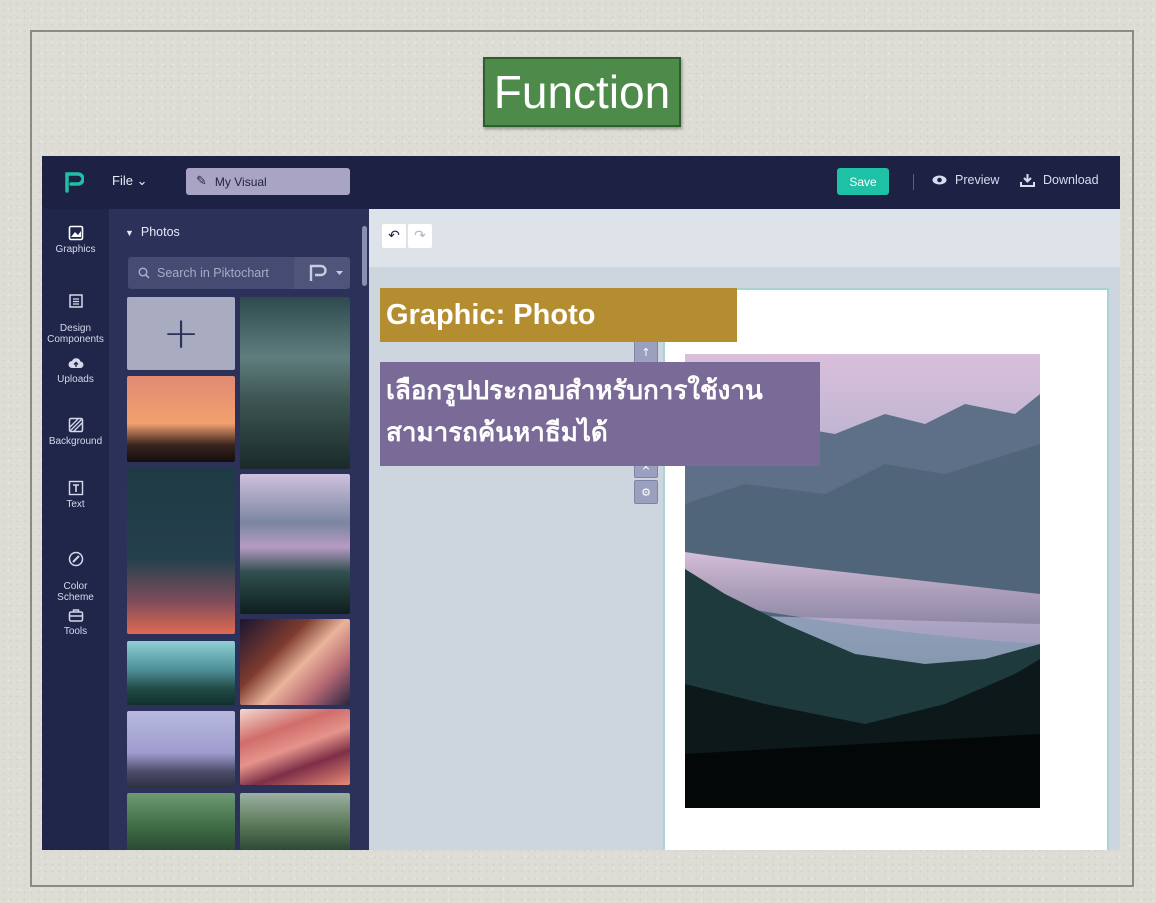 The image size is (1156, 903). What do you see at coordinates (75, 631) in the screenshot?
I see `sidebar-item-label: Tools` at bounding box center [75, 631].